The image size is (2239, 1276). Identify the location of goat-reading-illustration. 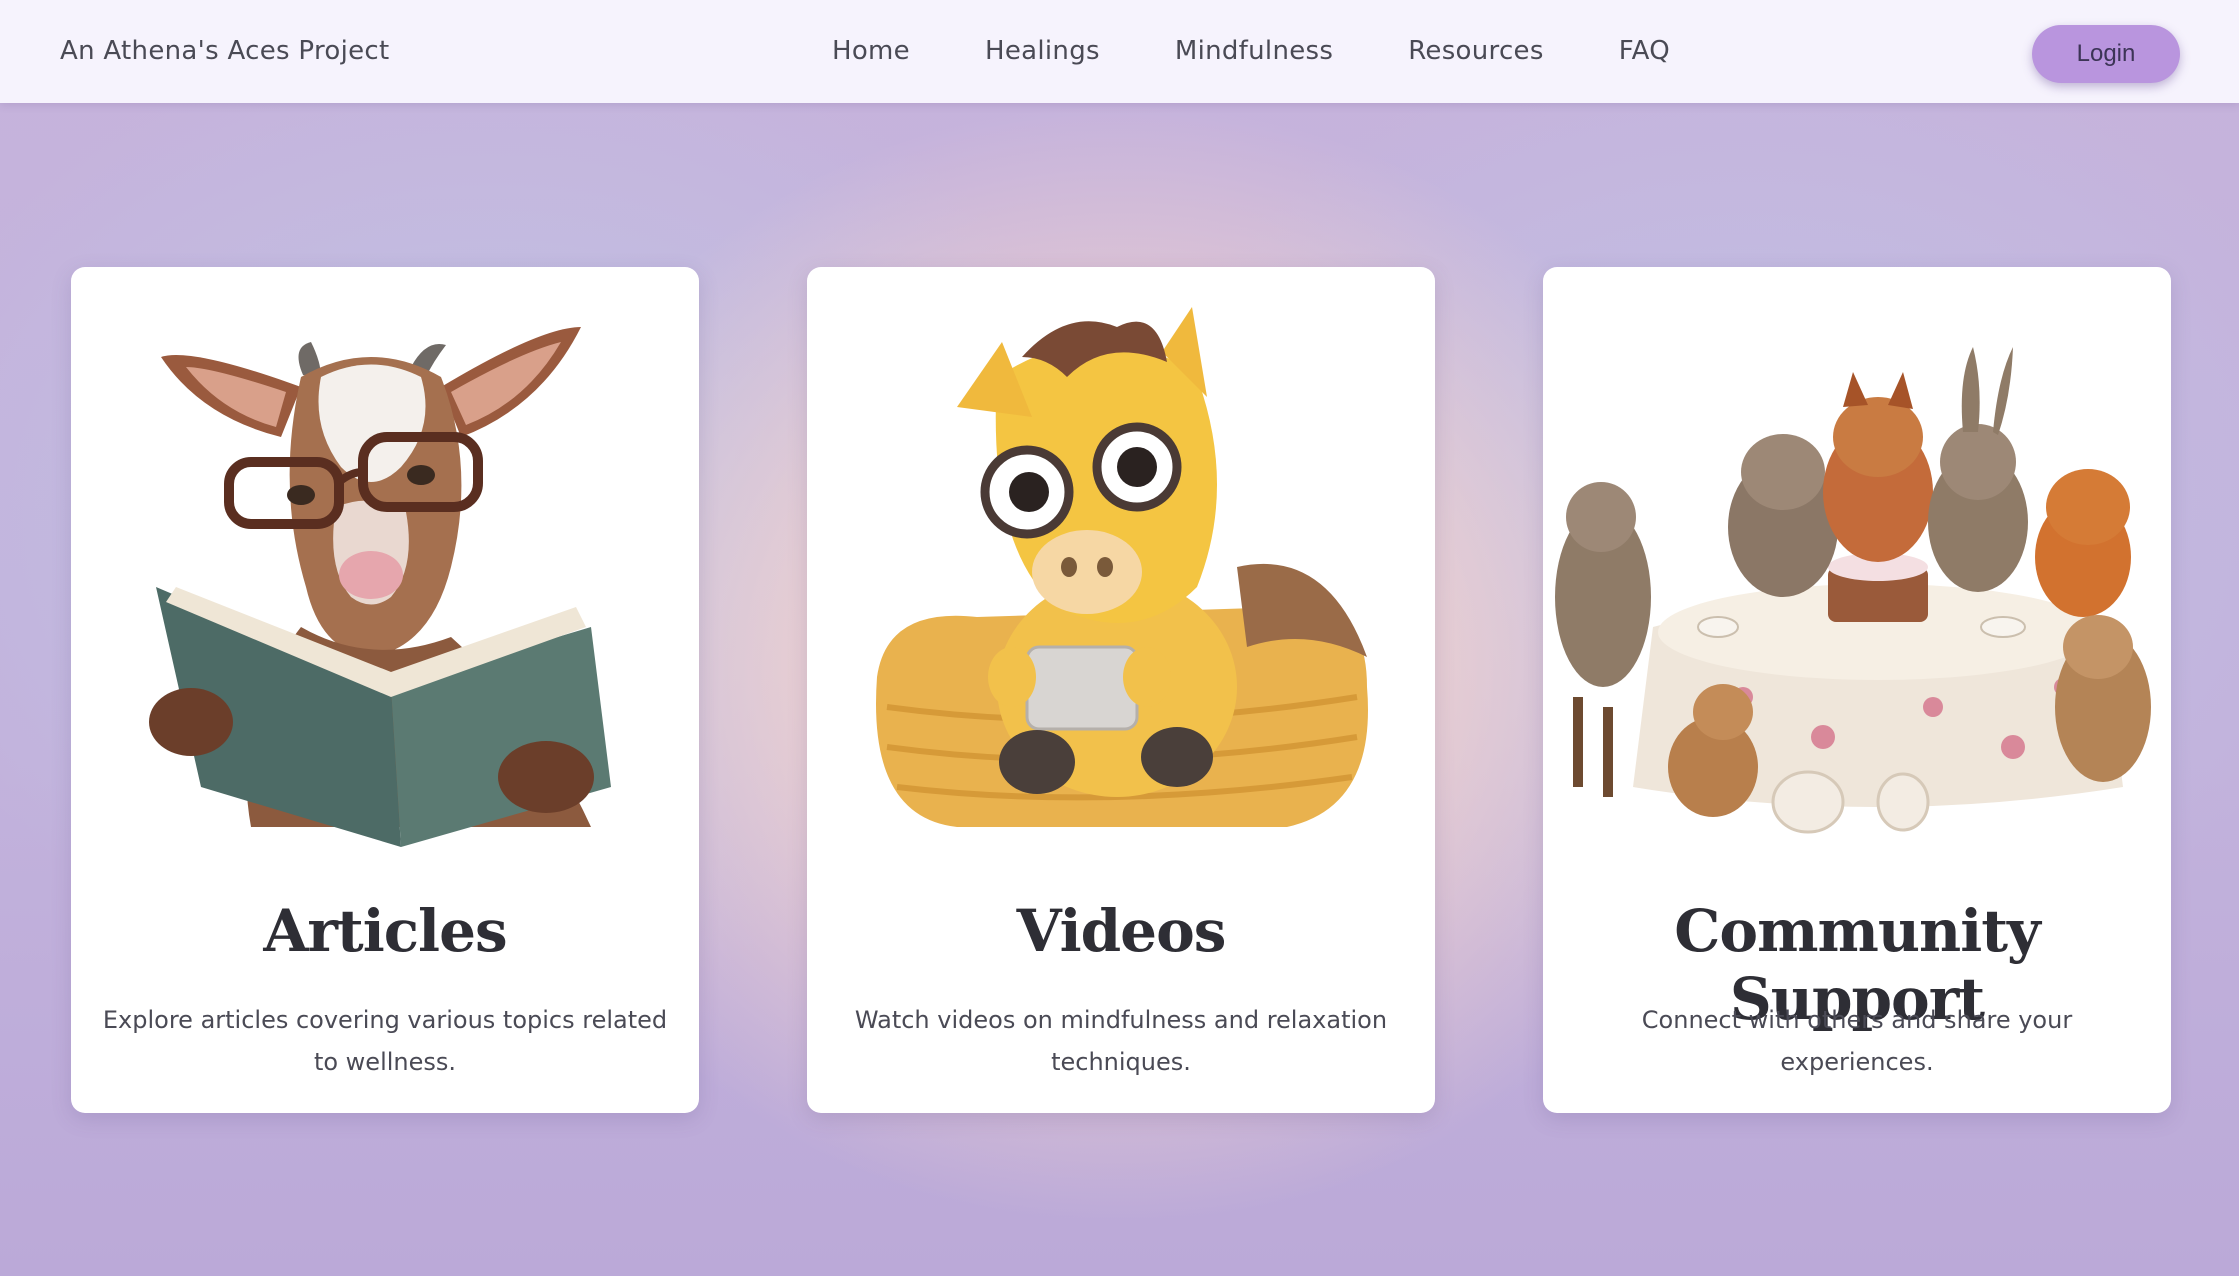
(380, 587).